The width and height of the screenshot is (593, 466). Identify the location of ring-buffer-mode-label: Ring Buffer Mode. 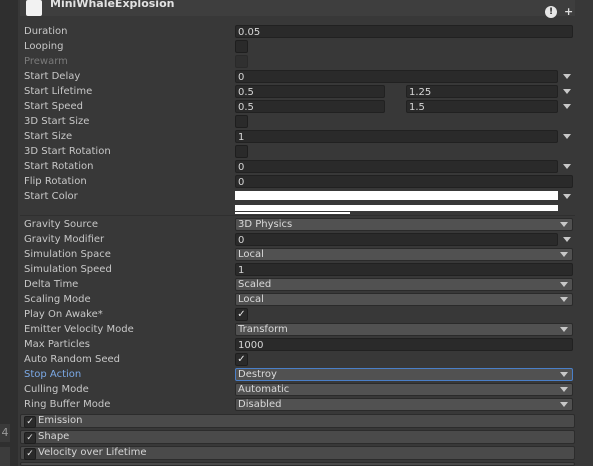
(67, 404).